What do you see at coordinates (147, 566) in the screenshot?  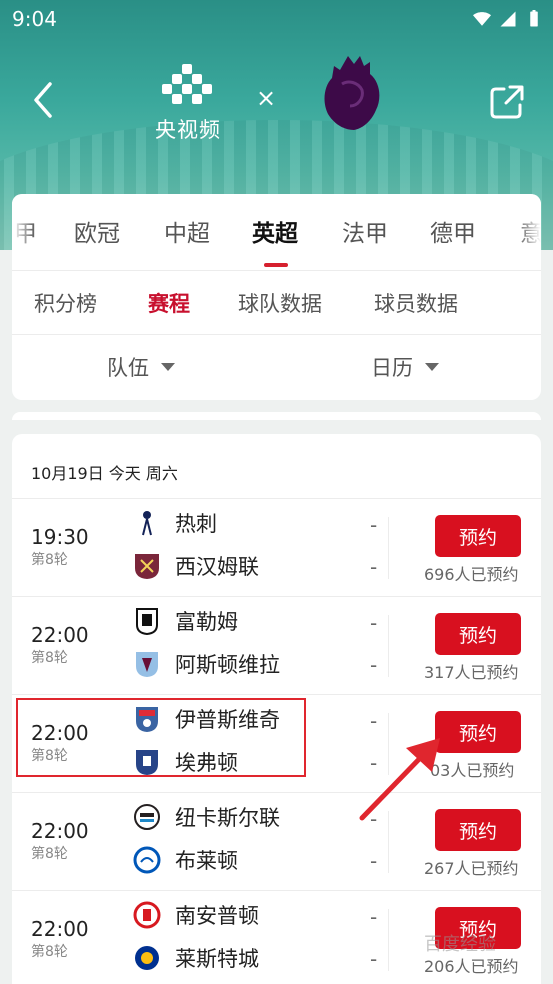 I see `west-ham-badge-icon` at bounding box center [147, 566].